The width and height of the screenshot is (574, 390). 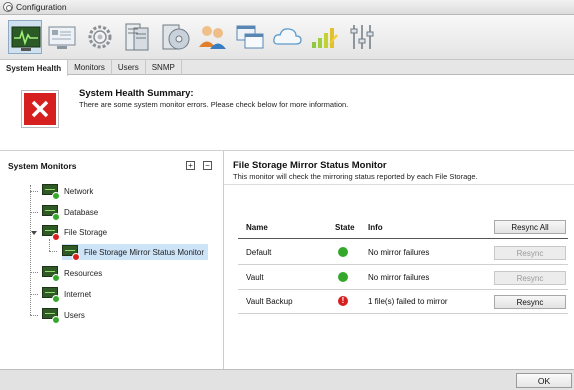 I want to click on header-divider, so click(x=403, y=238).